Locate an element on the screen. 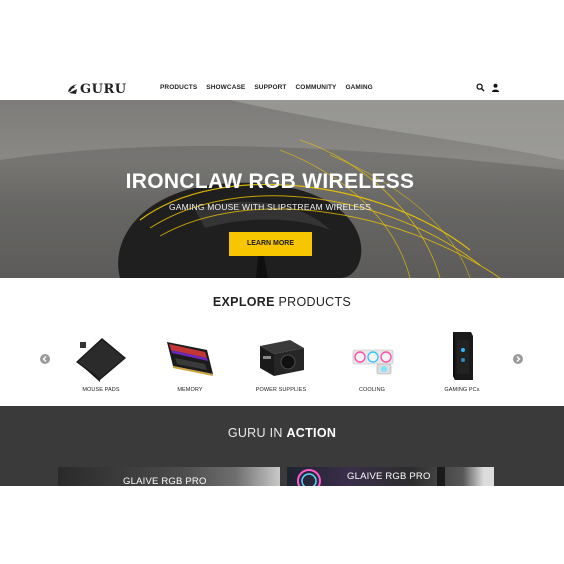 The width and height of the screenshot is (564, 564). product-label: MEMORY is located at coordinates (190, 390).